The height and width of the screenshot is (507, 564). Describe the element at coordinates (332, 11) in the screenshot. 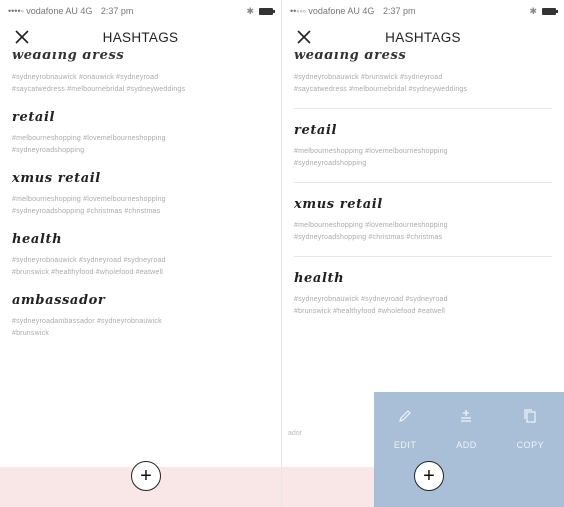

I see `carrier-label: ••◦◦◦ vodafone AU 4G` at that location.